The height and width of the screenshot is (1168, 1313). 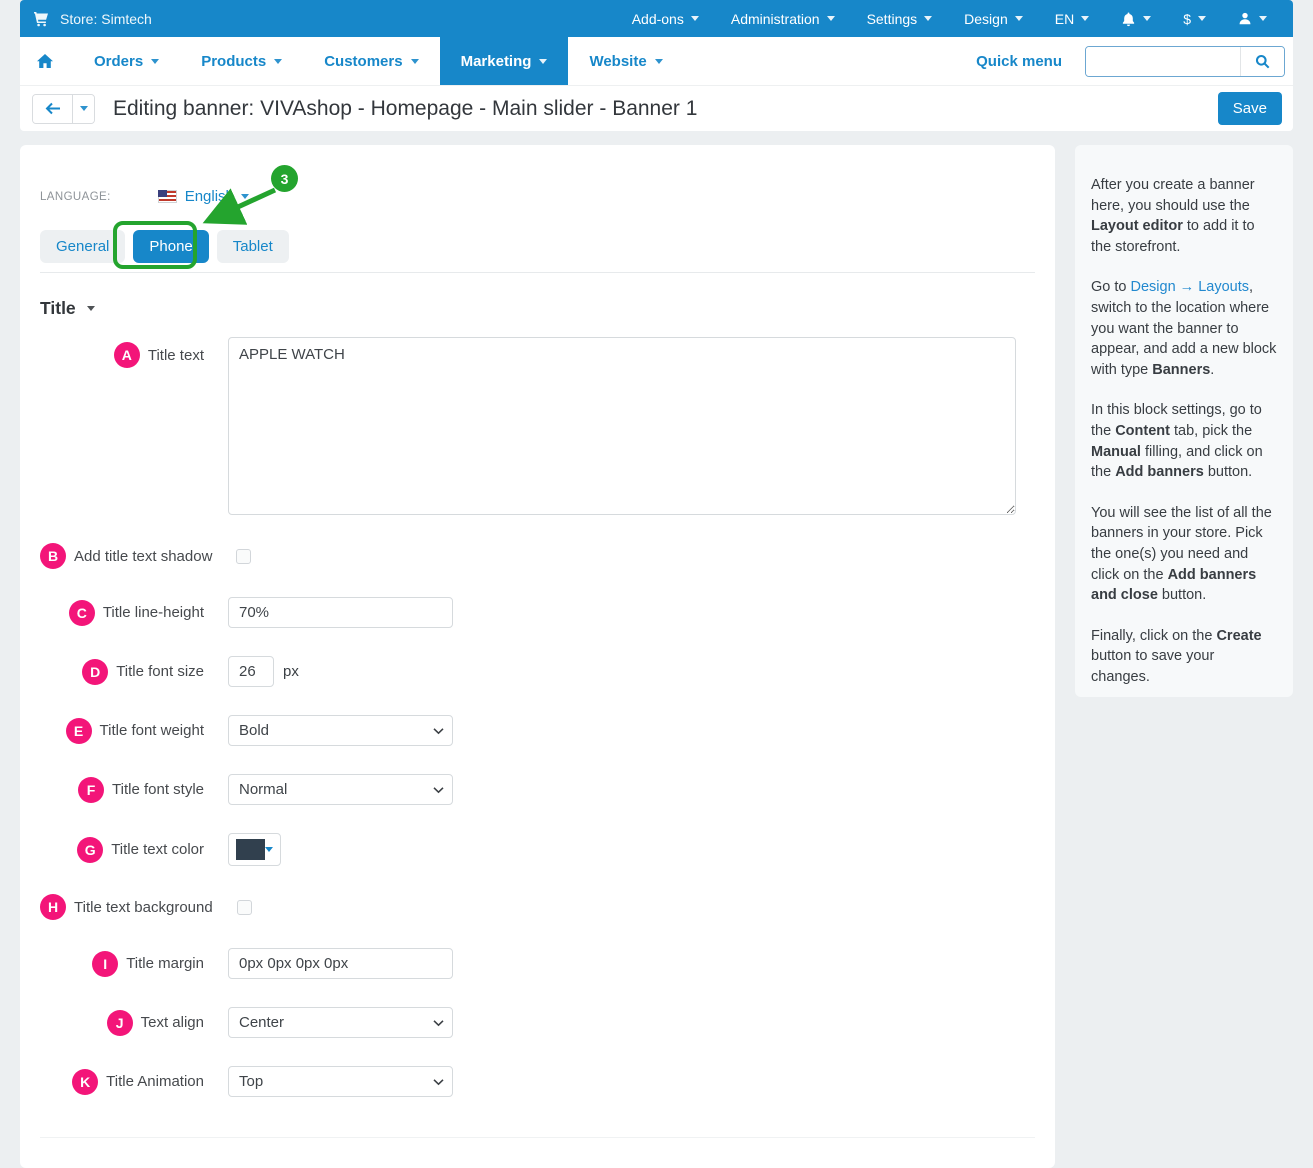 I want to click on title-line-height-input, so click(x=340, y=612).